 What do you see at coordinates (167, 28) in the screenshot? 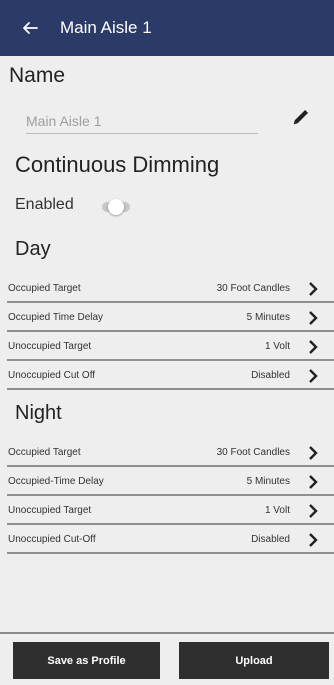
I see `app-bar: Main Aisle 1` at bounding box center [167, 28].